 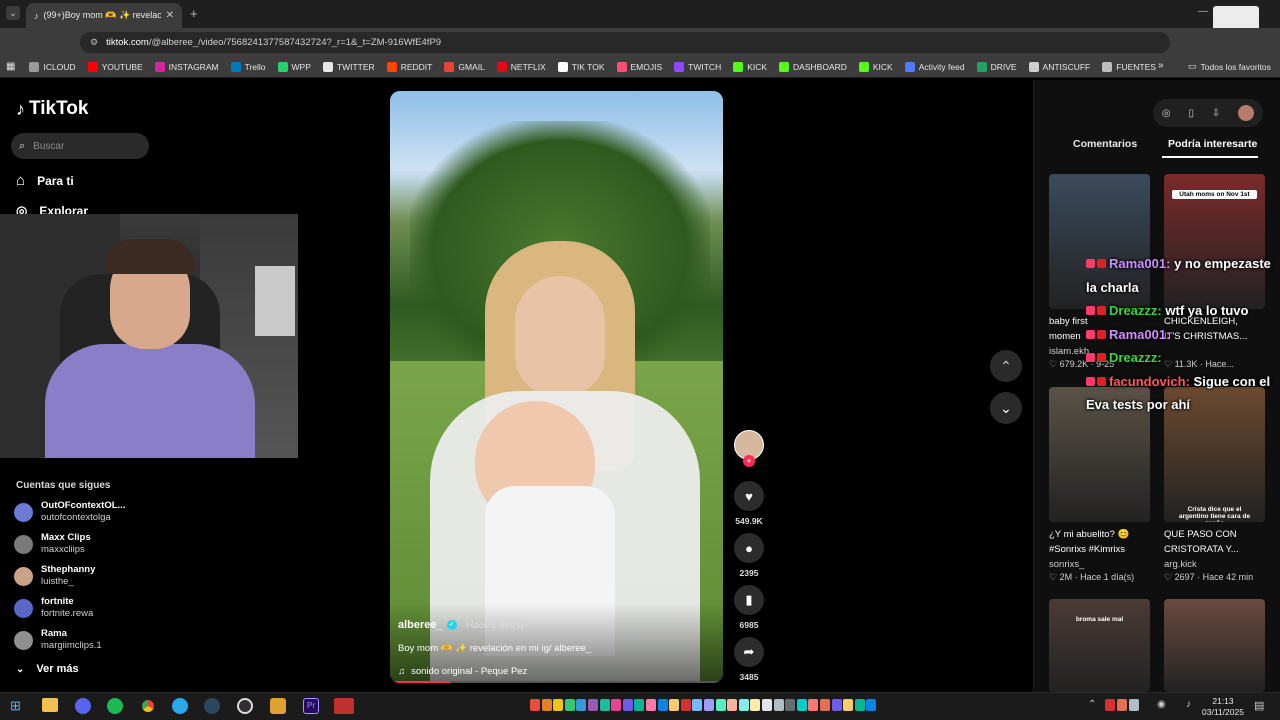 What do you see at coordinates (1180, 564) in the screenshot?
I see `suggested-video-user: arg.kick` at bounding box center [1180, 564].